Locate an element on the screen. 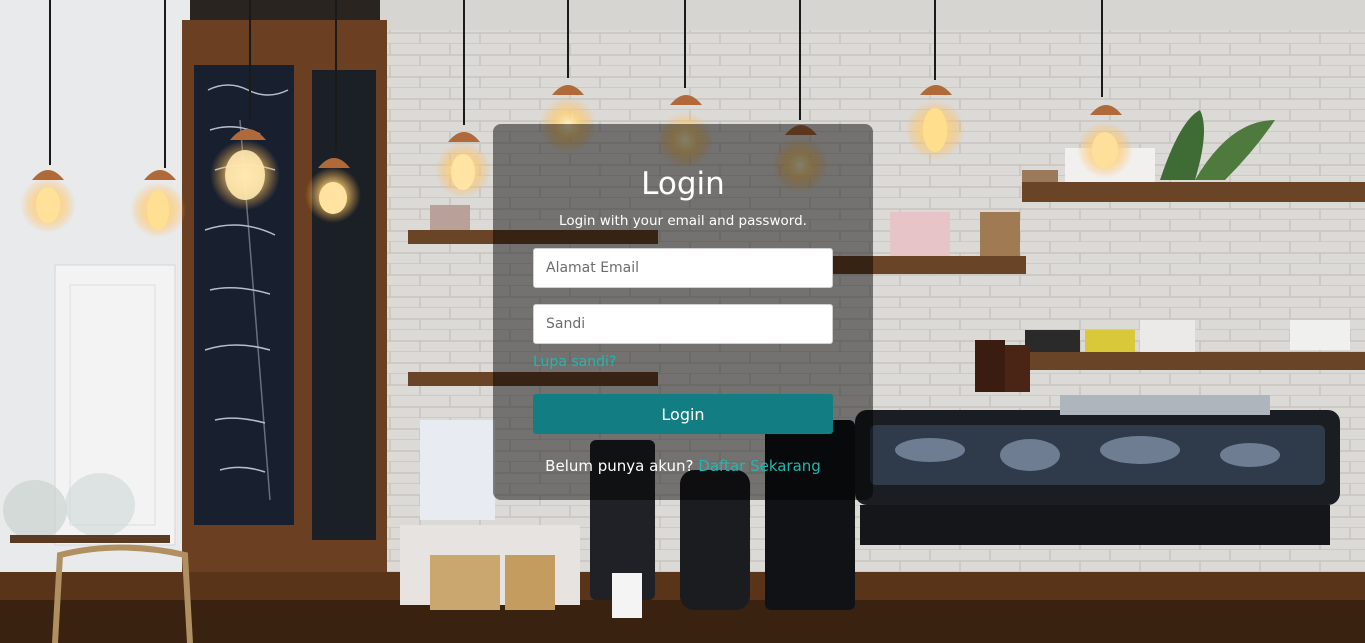 This screenshot has width=1365, height=643. register-prompt-line: Belum punya akun? Daftar Sekarang is located at coordinates (683, 466).